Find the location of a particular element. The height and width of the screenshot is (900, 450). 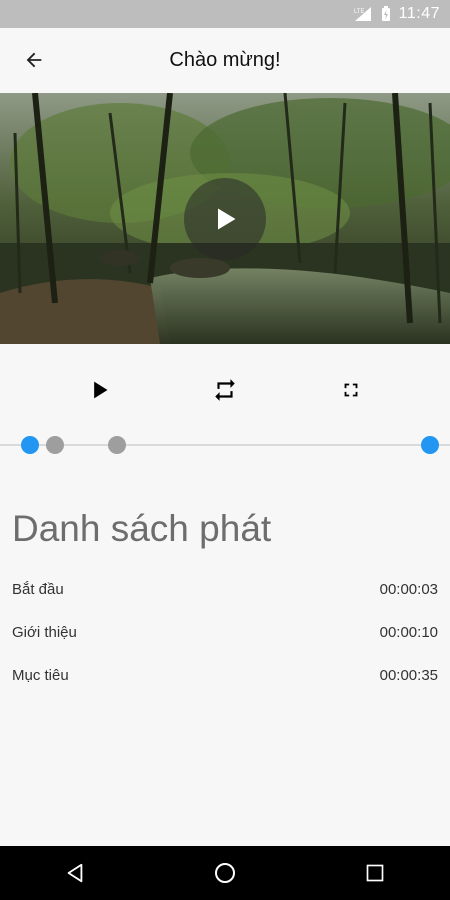

system-nav-bar is located at coordinates (225, 873).